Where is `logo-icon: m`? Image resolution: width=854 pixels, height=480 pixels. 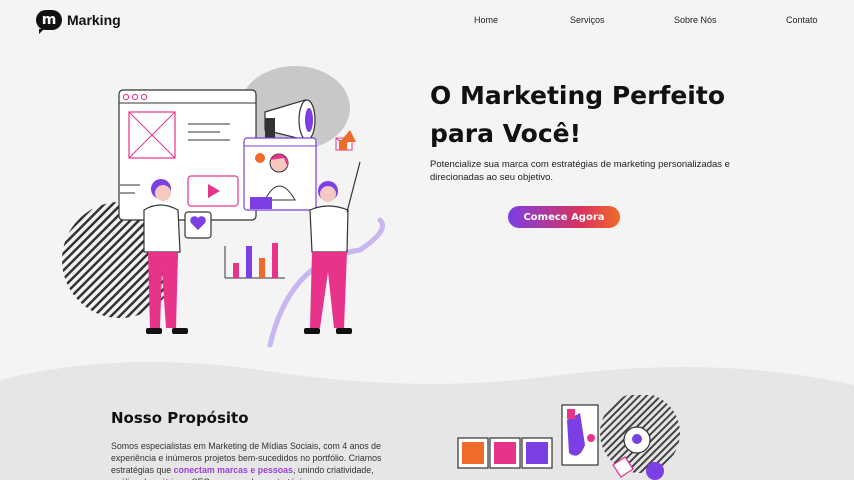 logo-icon: m is located at coordinates (49, 22).